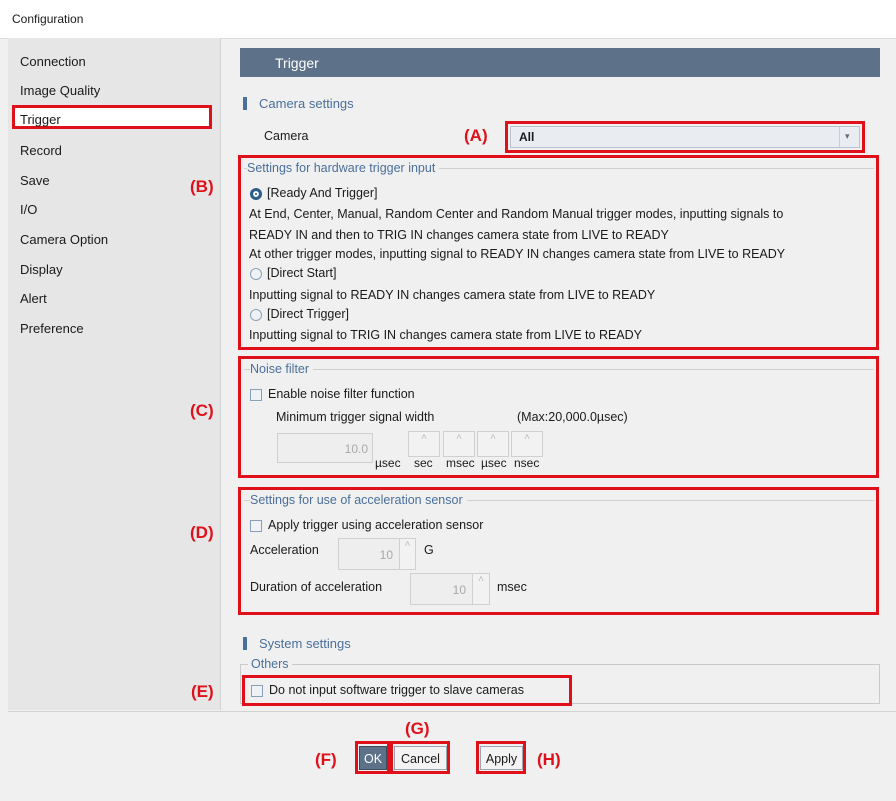 This screenshot has width=896, height=801. Describe the element at coordinates (549, 759) in the screenshot. I see `callout-h: (H)` at that location.